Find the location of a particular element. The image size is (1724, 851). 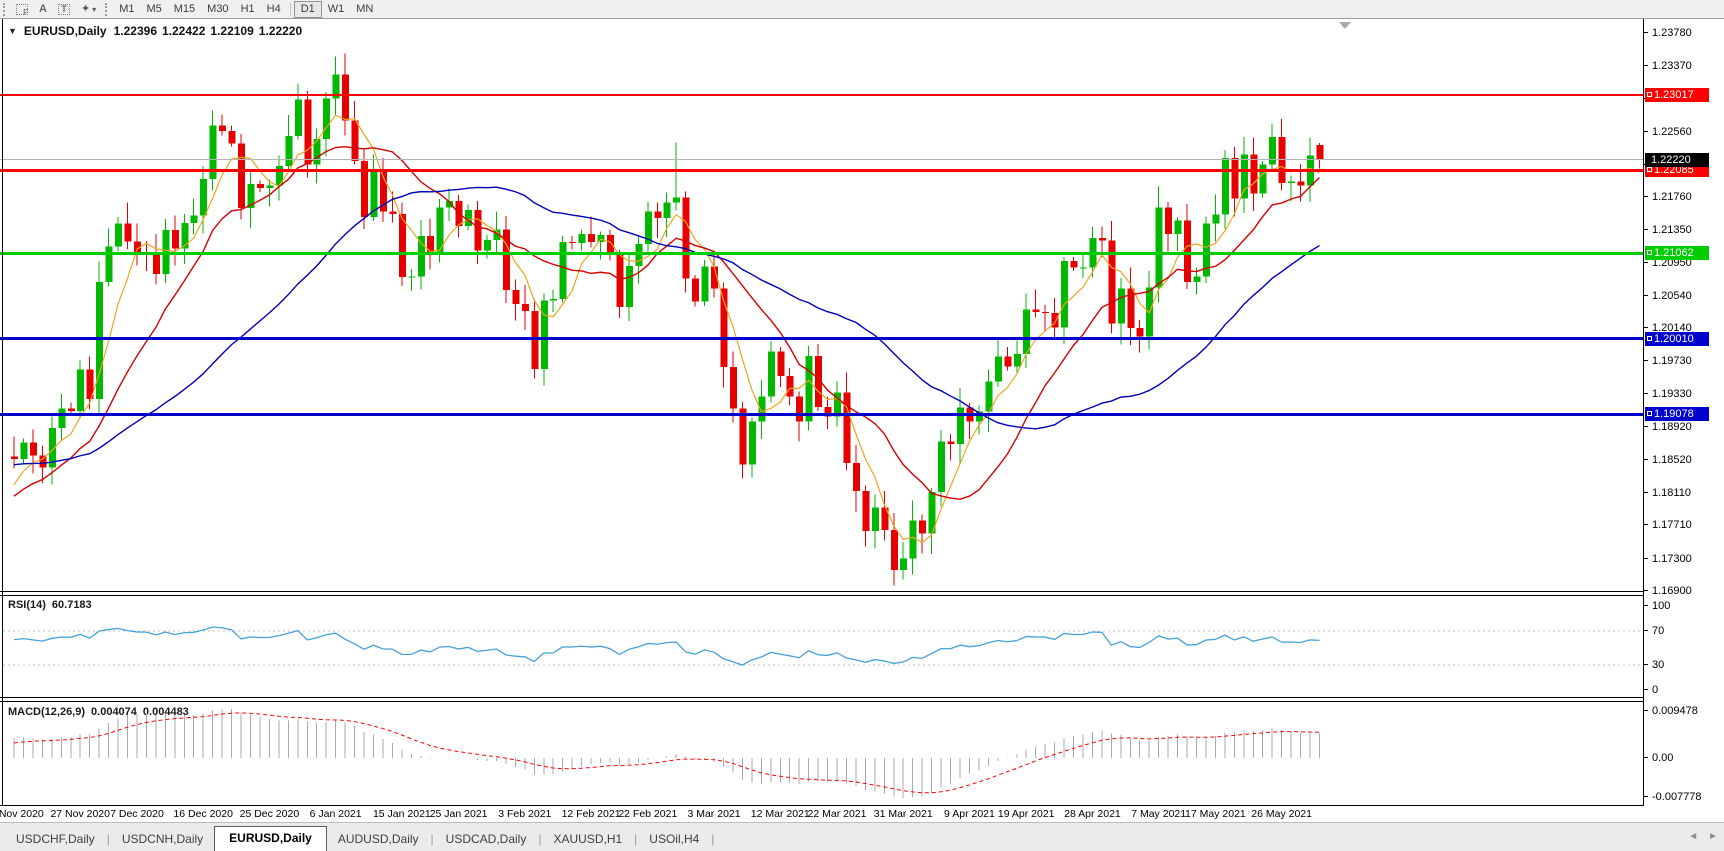

date-label: 6 Jan 2021 is located at coordinates (335, 814).